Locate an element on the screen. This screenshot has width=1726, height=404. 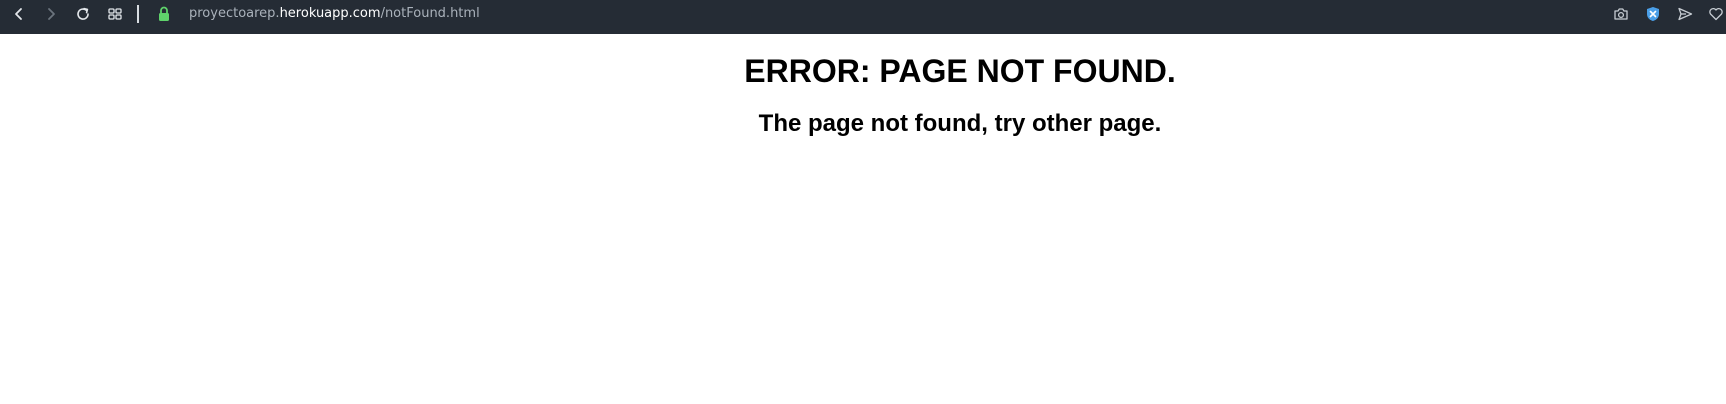
extension-icon is located at coordinates (1653, 14).